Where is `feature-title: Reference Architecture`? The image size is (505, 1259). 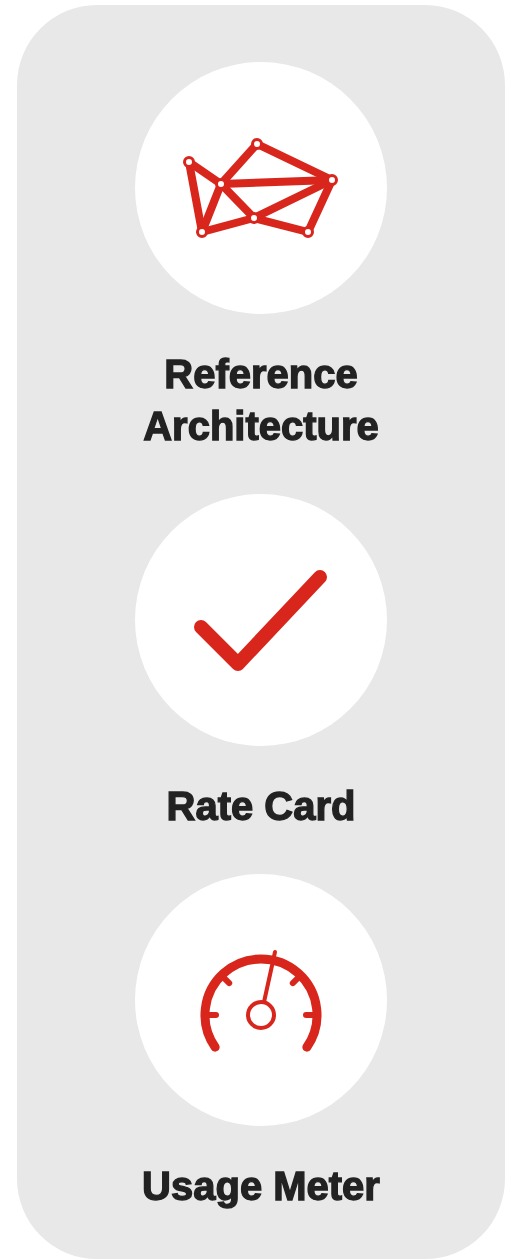 feature-title: Reference Architecture is located at coordinates (261, 400).